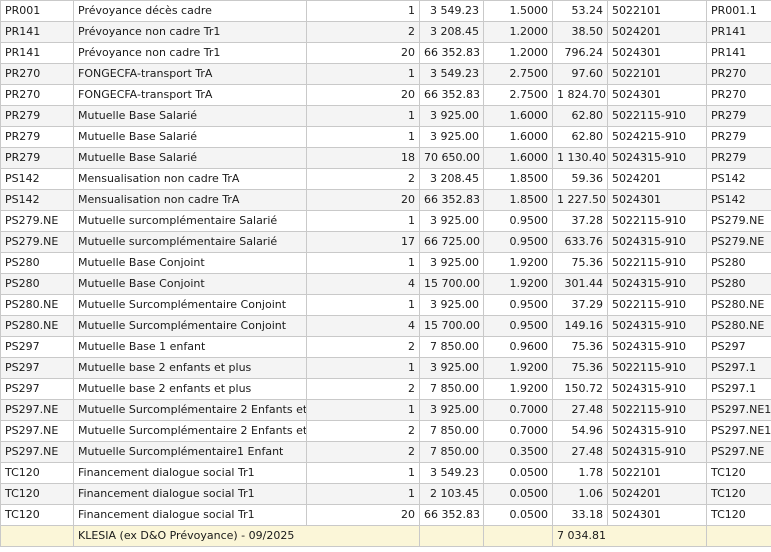  I want to click on cell-amount: 97.60, so click(580, 74).